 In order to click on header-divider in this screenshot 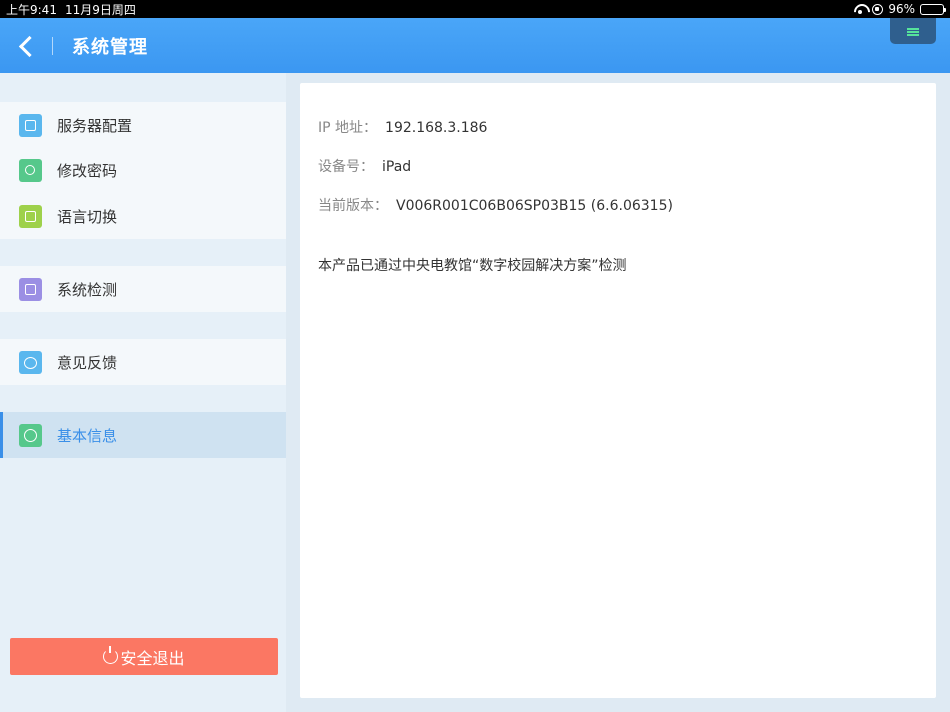, I will do `click(52, 46)`.